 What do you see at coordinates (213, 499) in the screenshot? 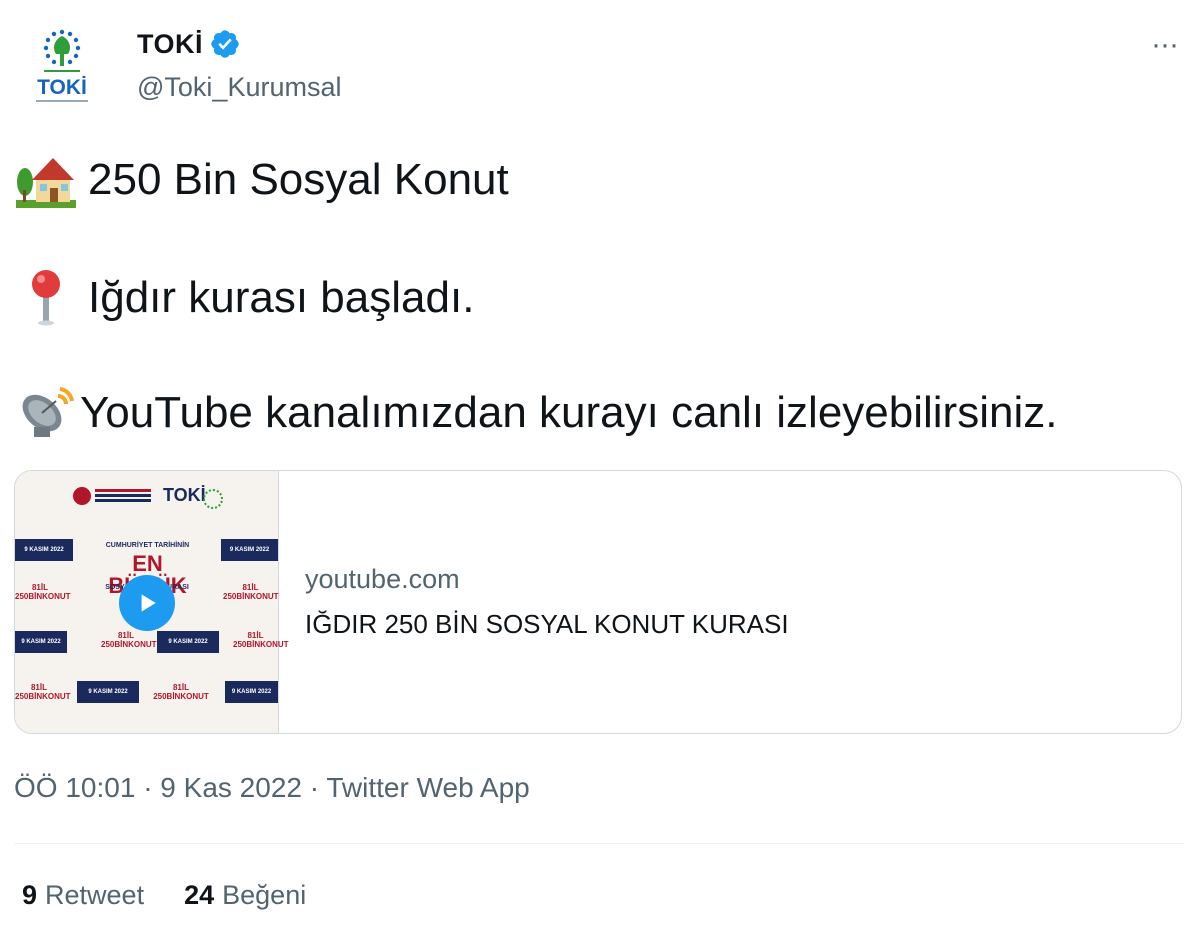
I see `thumbnail-logo-dots-icon` at bounding box center [213, 499].